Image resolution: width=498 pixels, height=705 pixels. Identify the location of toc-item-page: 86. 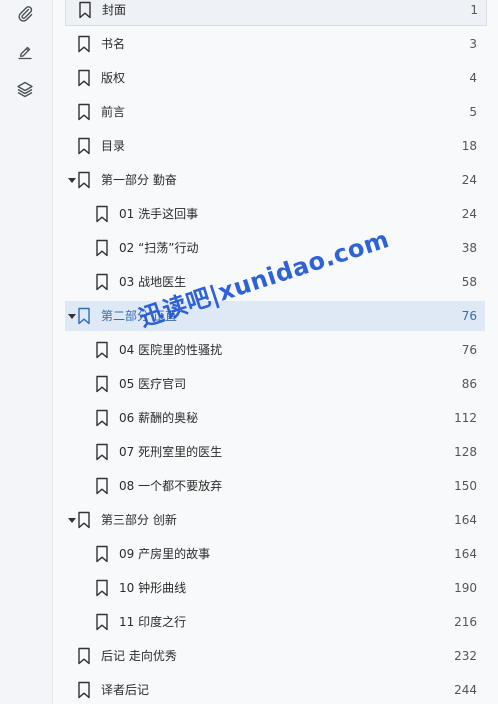
(469, 384).